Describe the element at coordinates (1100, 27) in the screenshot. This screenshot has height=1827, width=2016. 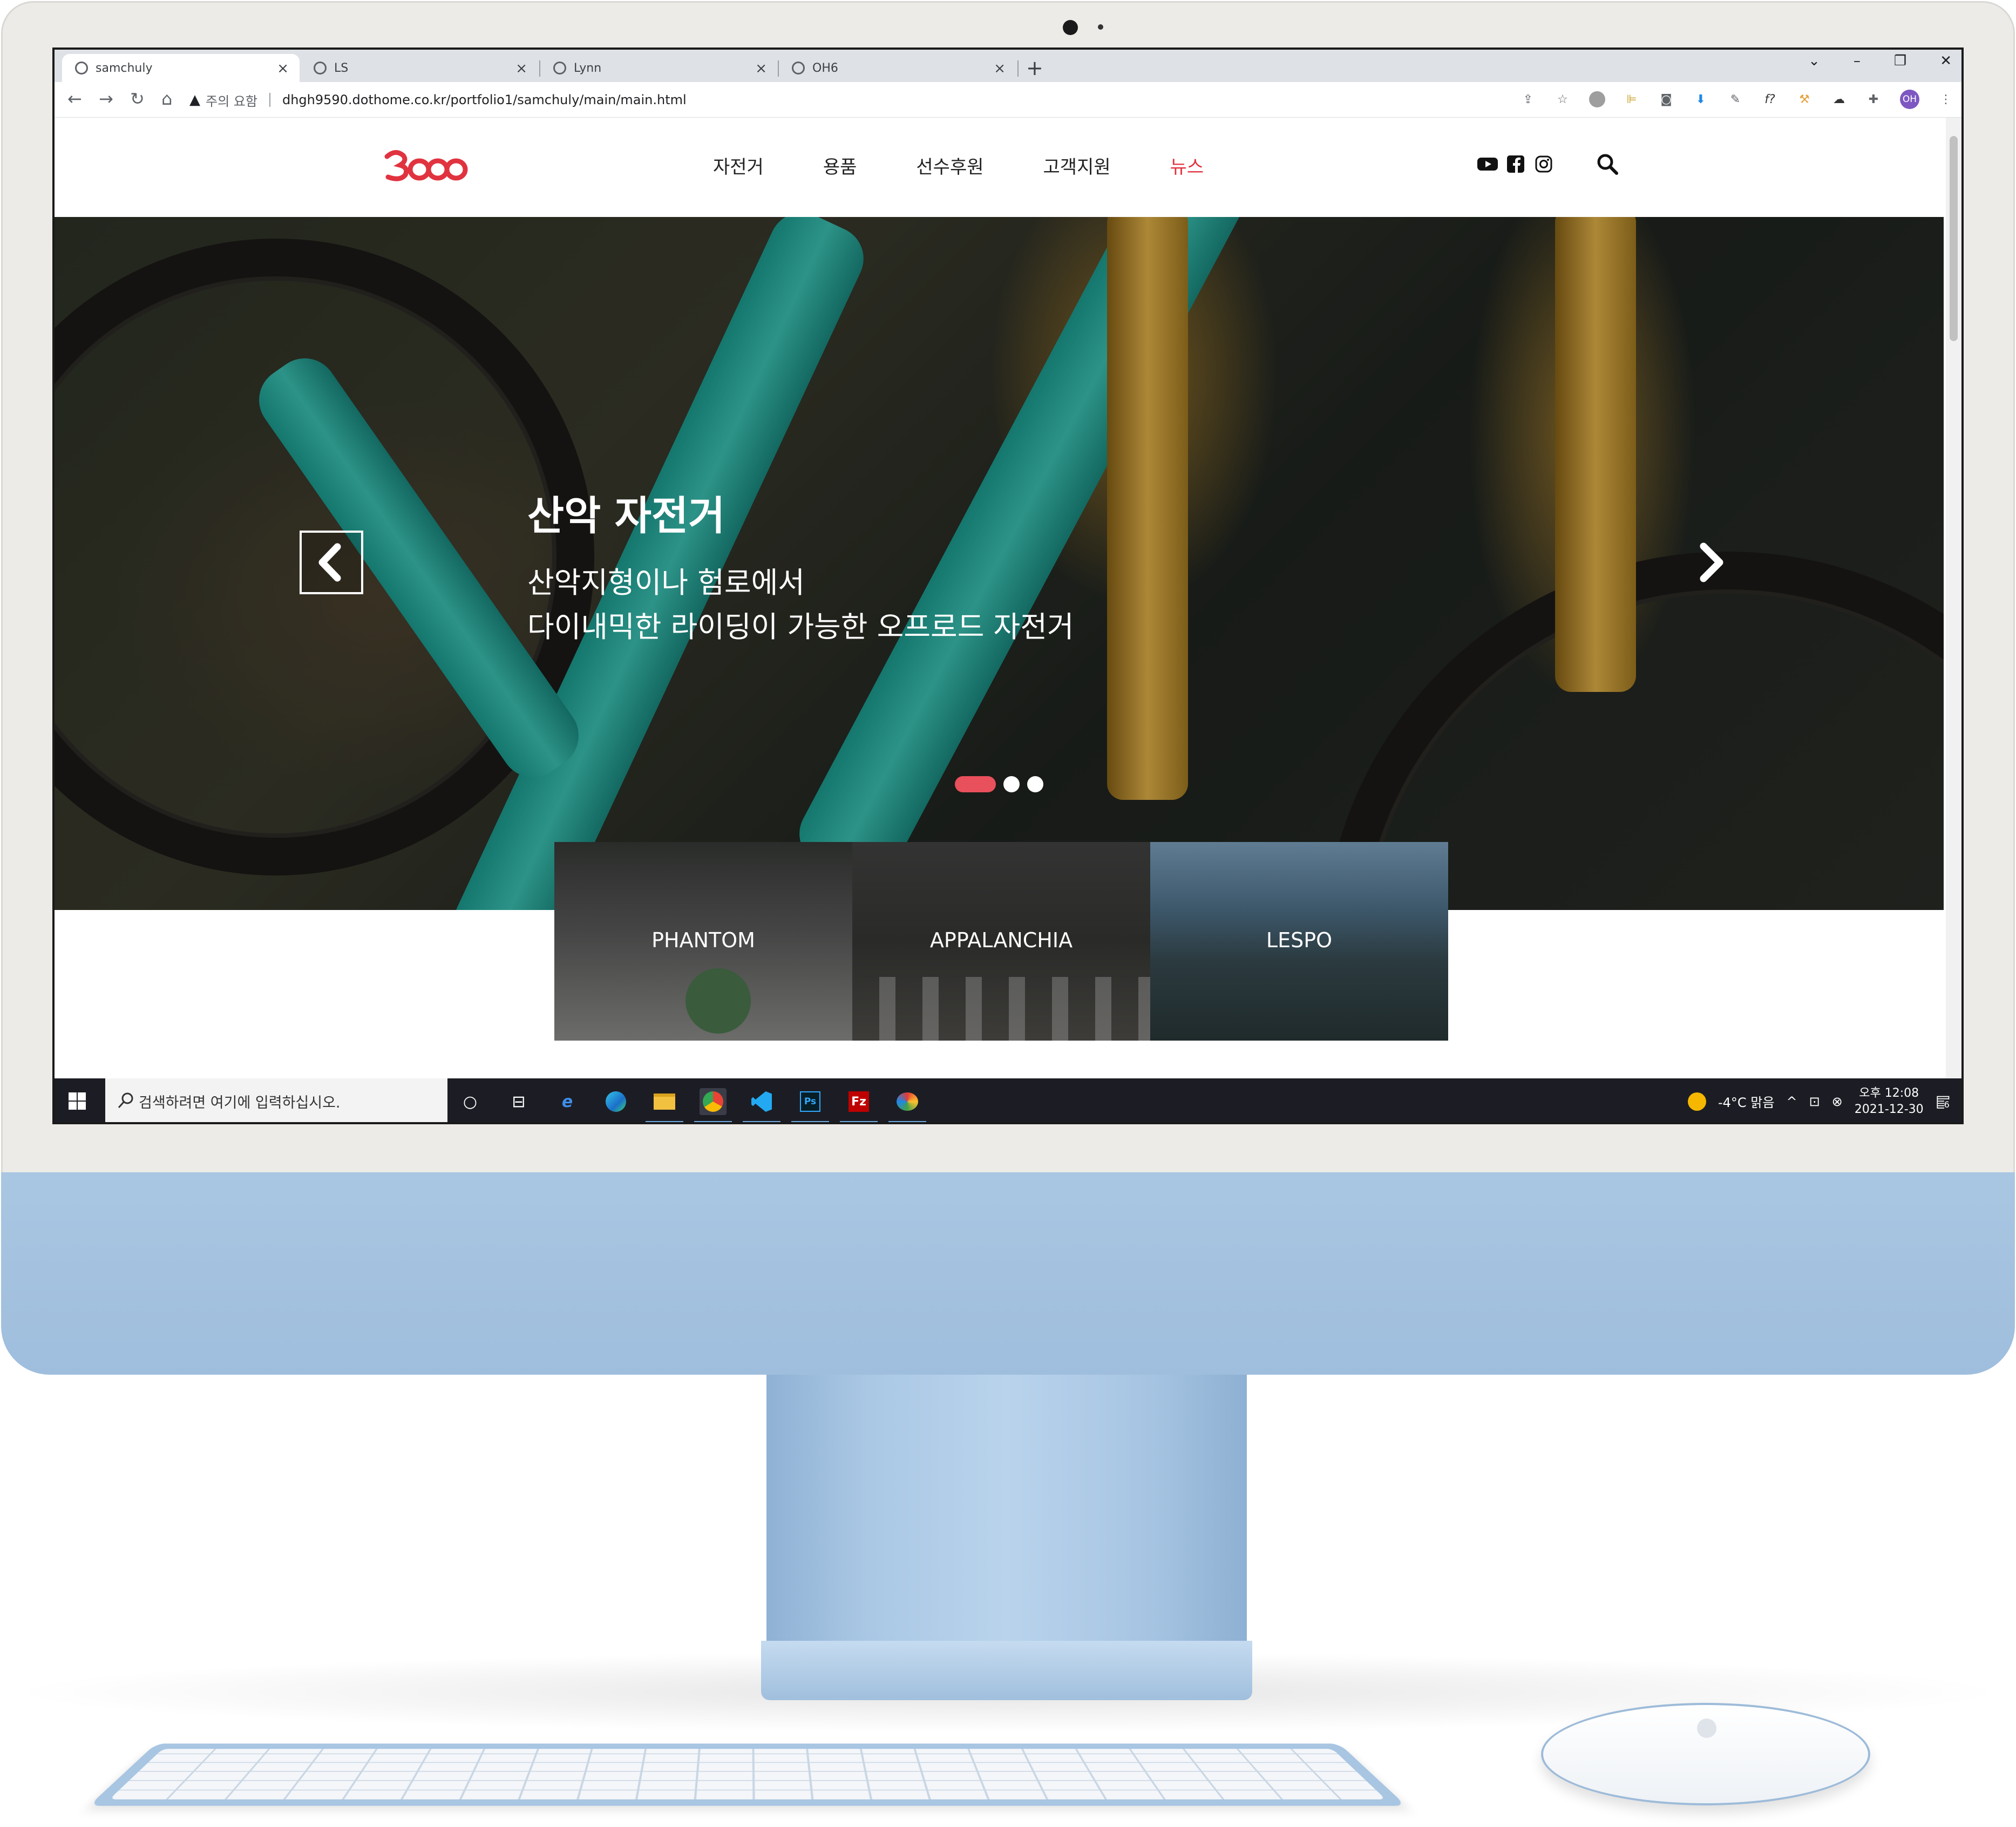
I see `camera-led` at that location.